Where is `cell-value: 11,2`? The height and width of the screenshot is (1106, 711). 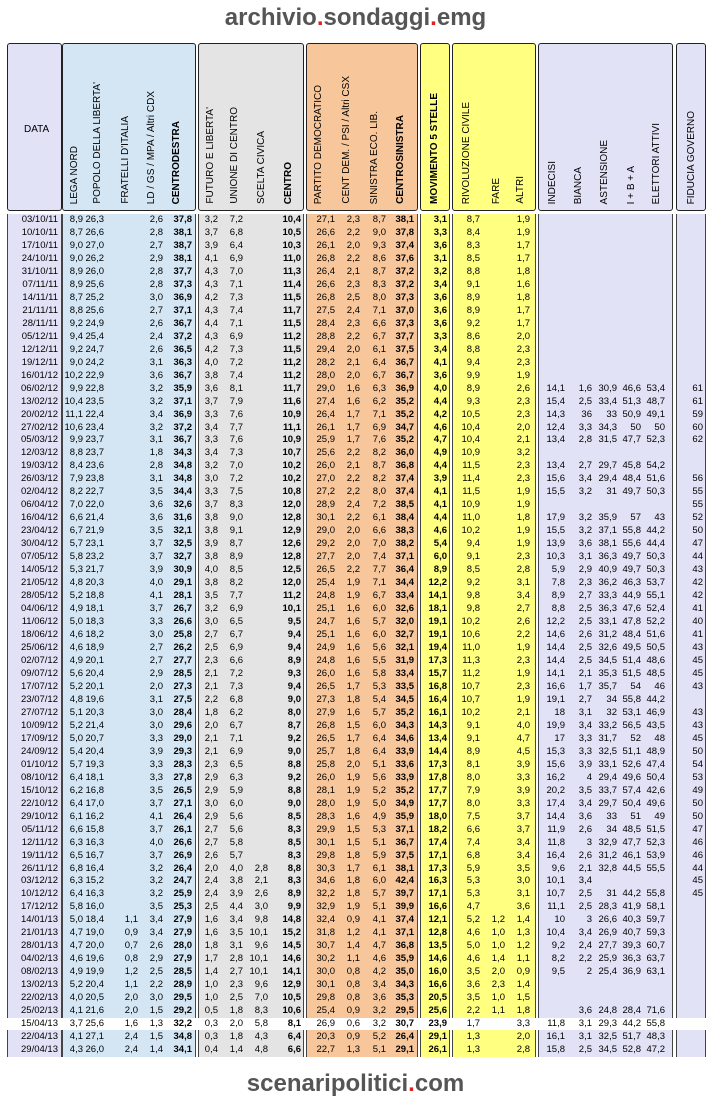
cell-value: 11,2 is located at coordinates (292, 375).